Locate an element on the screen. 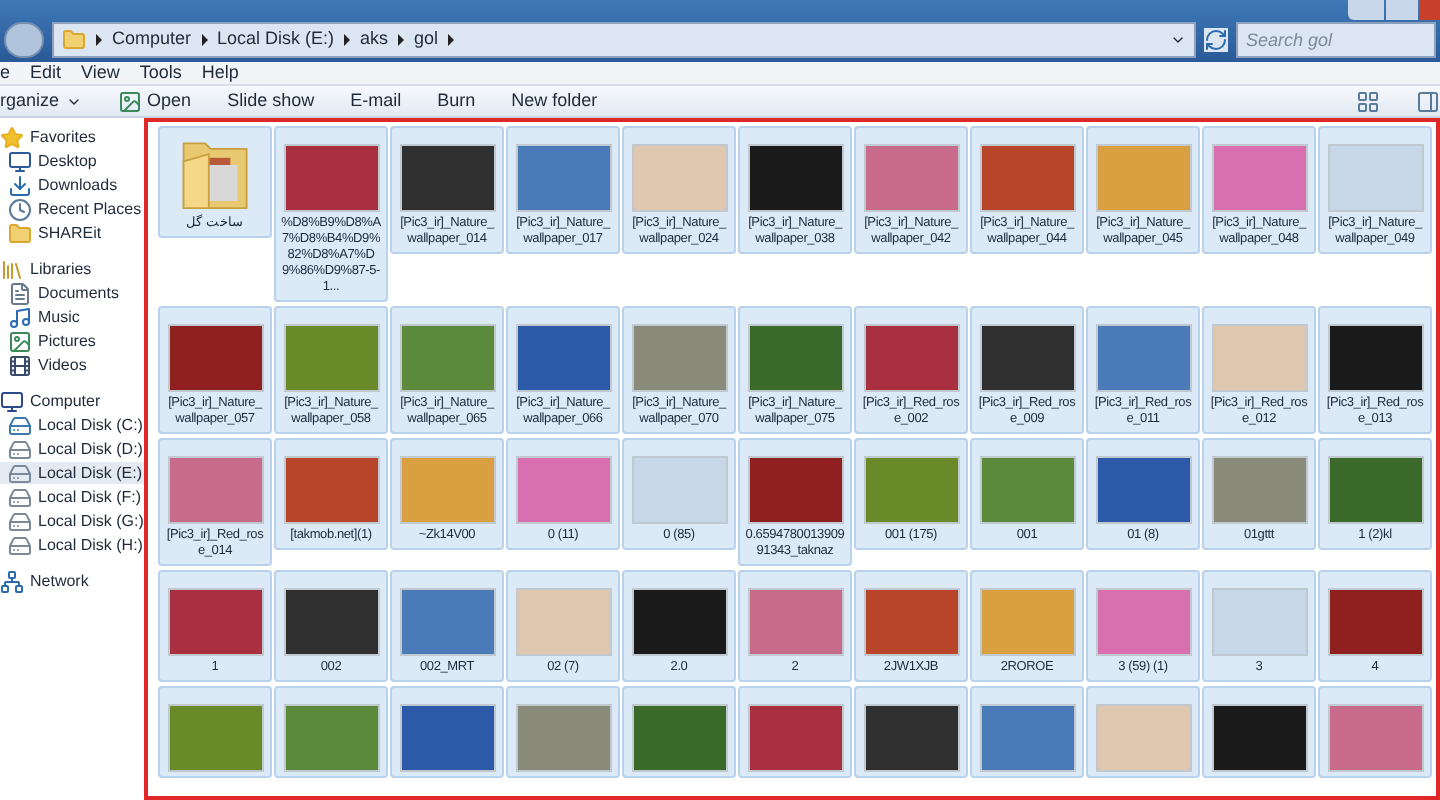  sidebar-item: Local Disk (E:) is located at coordinates (72, 473).